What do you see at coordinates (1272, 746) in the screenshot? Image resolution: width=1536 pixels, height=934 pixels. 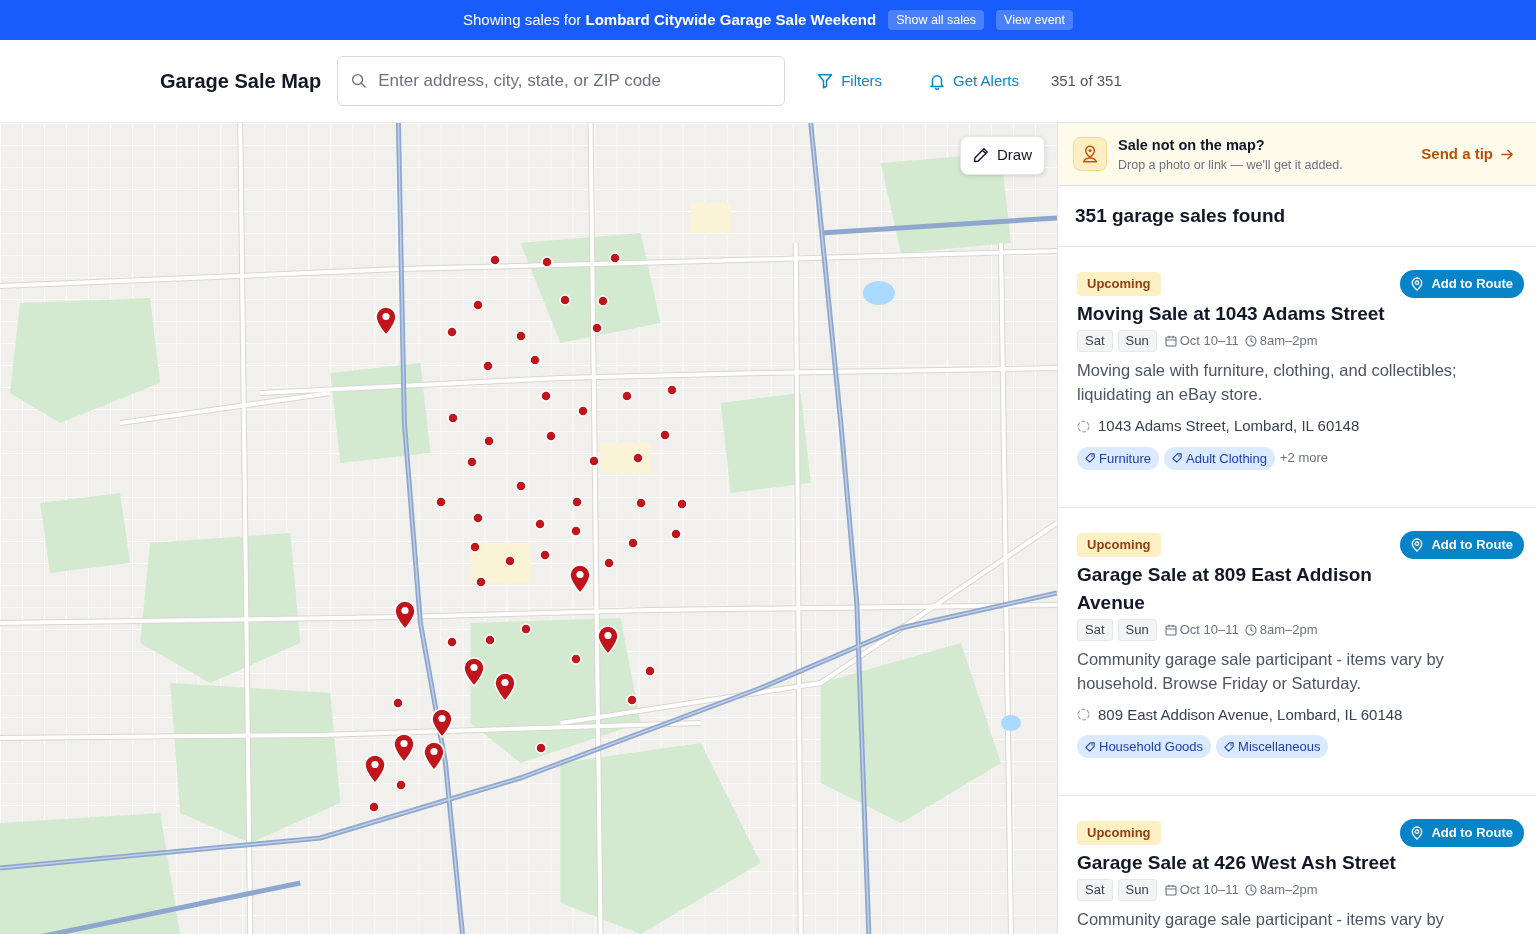 I see `category-tag: Miscellaneous` at bounding box center [1272, 746].